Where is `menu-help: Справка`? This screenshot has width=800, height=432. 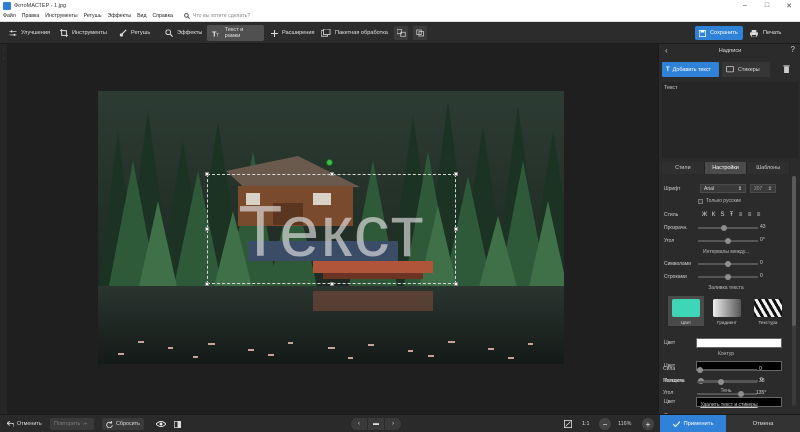
menu-help: Справка is located at coordinates (162, 16).